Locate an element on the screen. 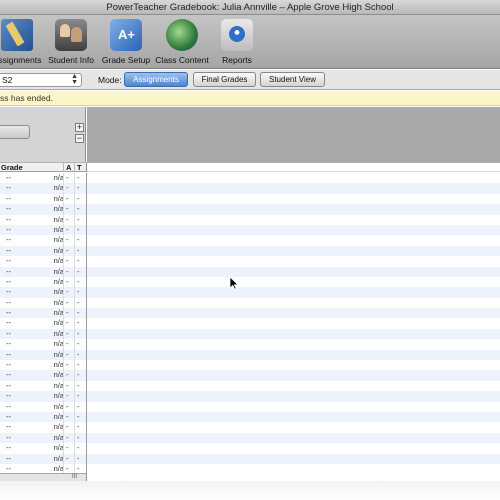 The width and height of the screenshot is (500, 500). t-column-label: T is located at coordinates (79, 167).